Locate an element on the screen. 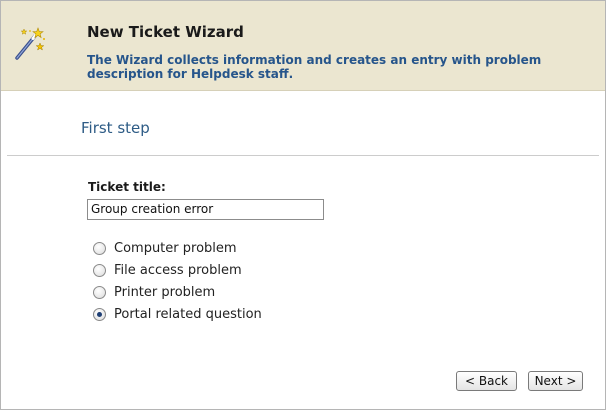  divider is located at coordinates (303, 155).